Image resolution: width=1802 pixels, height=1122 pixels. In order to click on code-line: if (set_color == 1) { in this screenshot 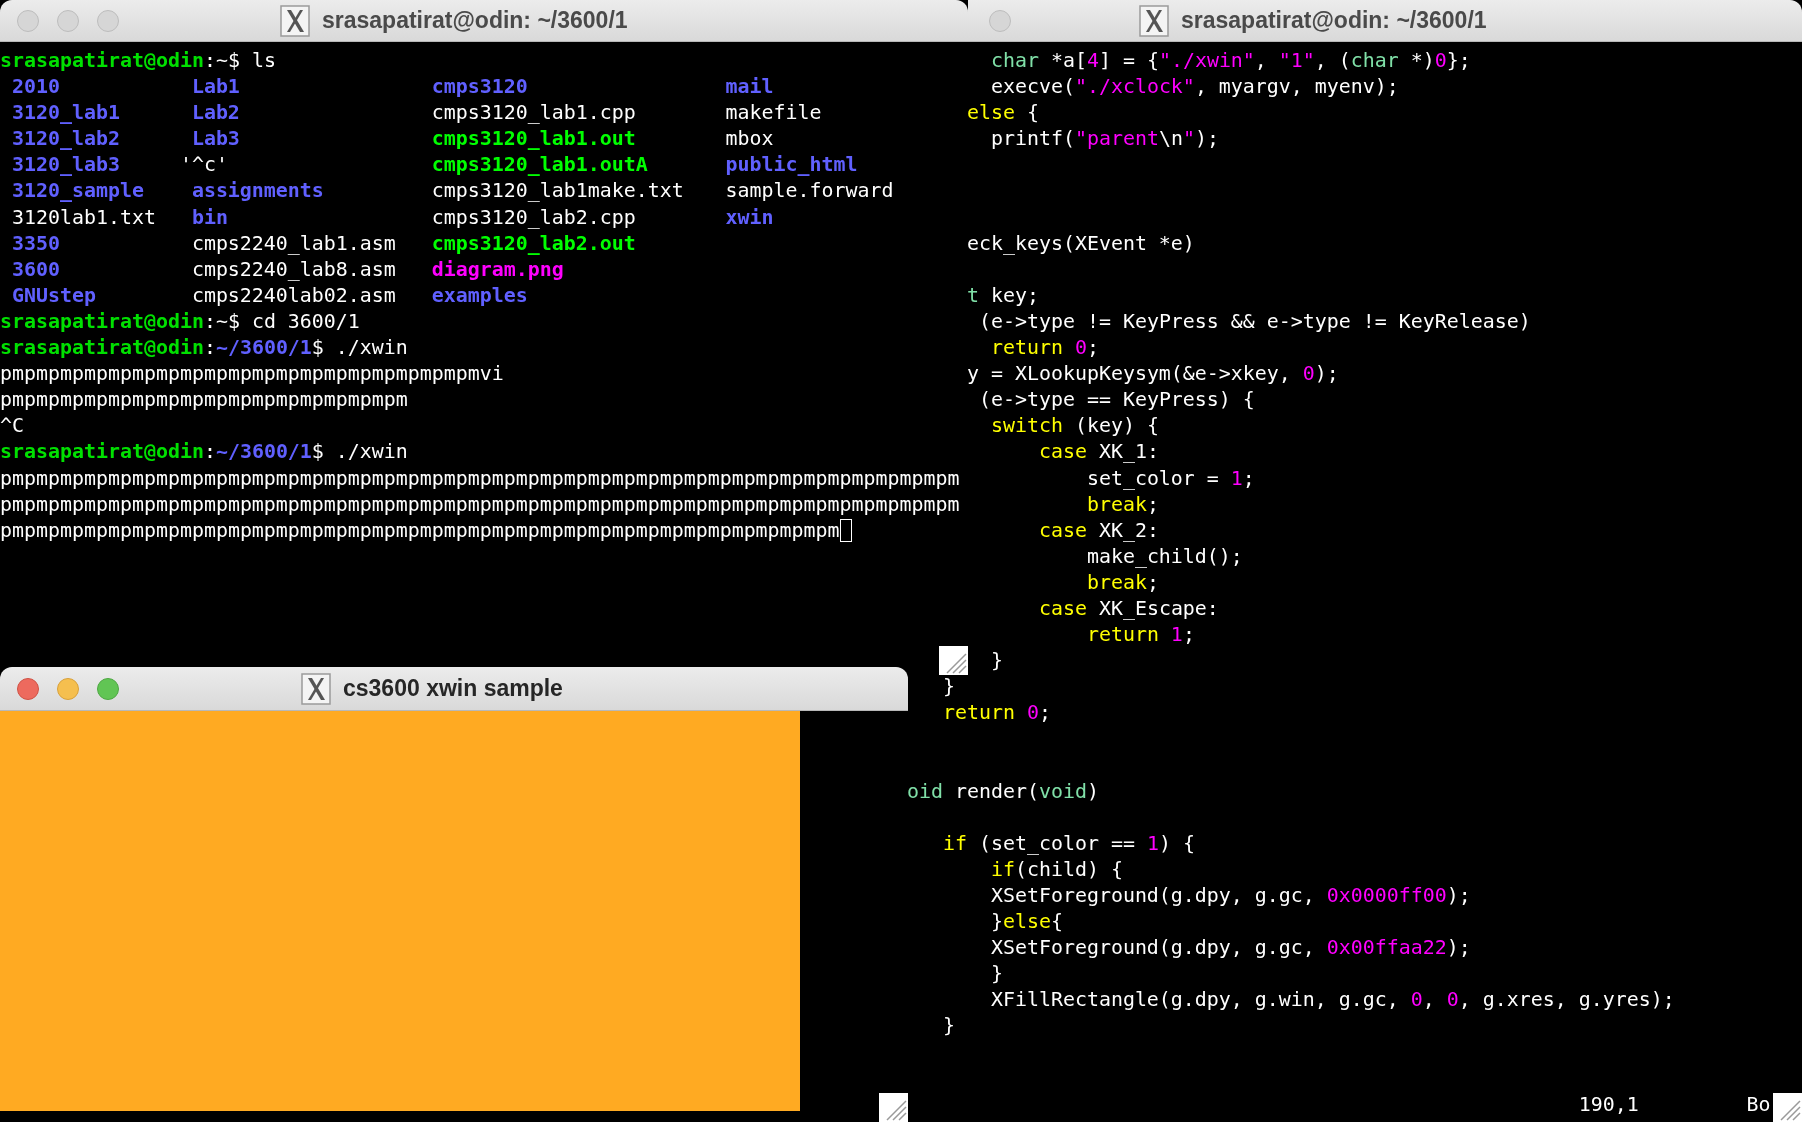, I will do `click(1069, 843)`.